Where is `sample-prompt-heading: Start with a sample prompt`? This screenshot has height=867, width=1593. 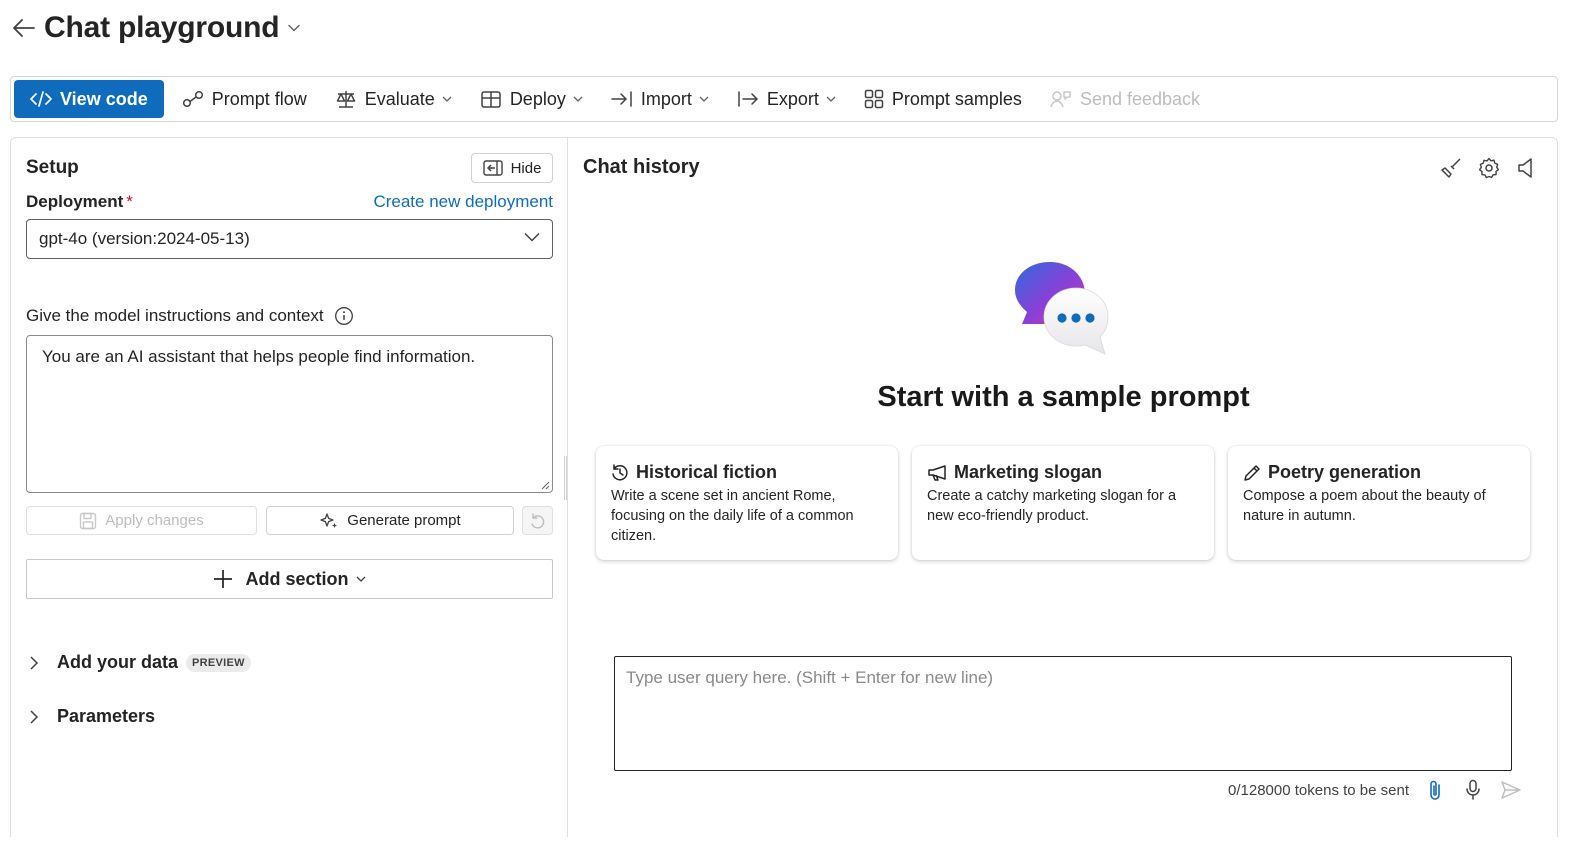
sample-prompt-heading: Start with a sample prompt is located at coordinates (1063, 397).